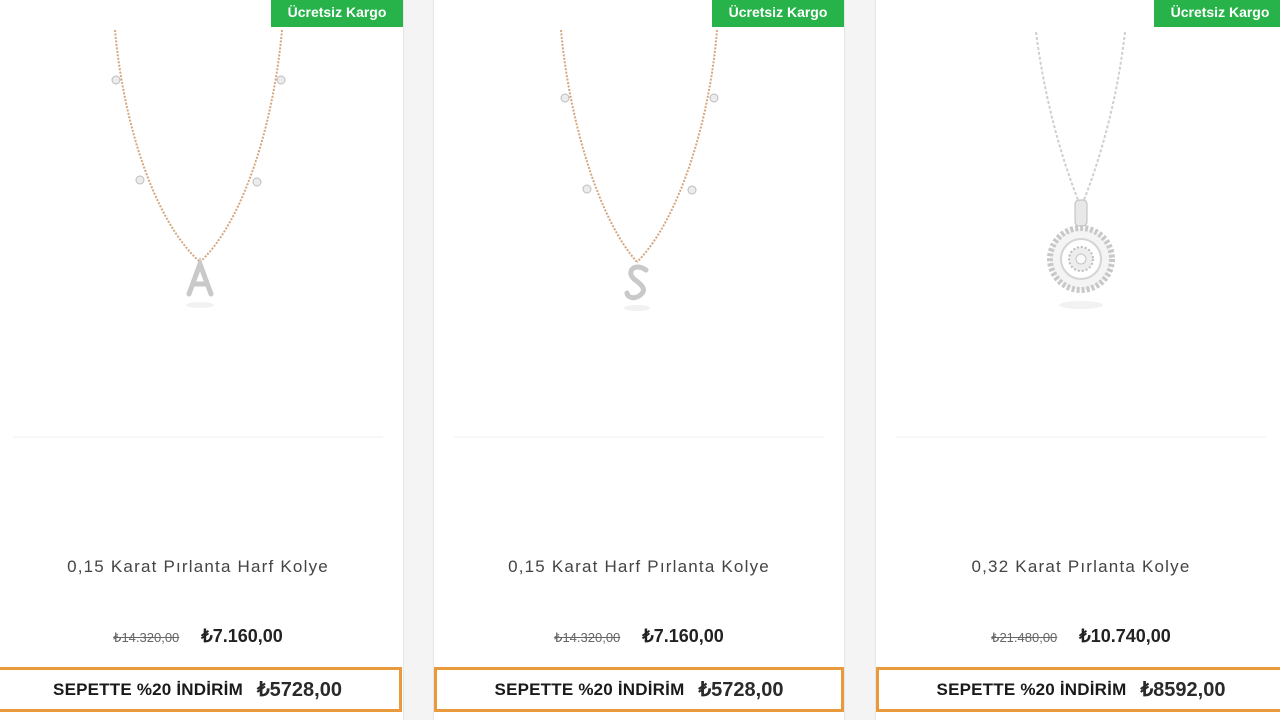  I want to click on old-price: ₺21.480,00, so click(1024, 637).